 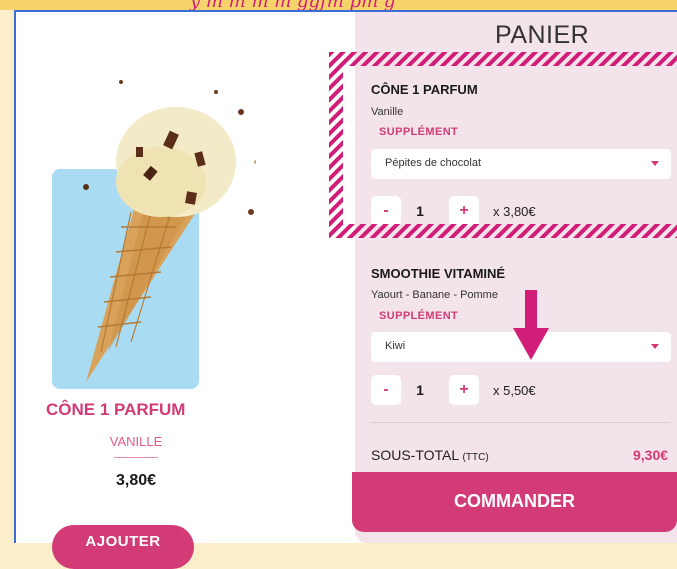 I want to click on cart-item-description: Yaourt - Banane - Pomme, so click(x=434, y=295).